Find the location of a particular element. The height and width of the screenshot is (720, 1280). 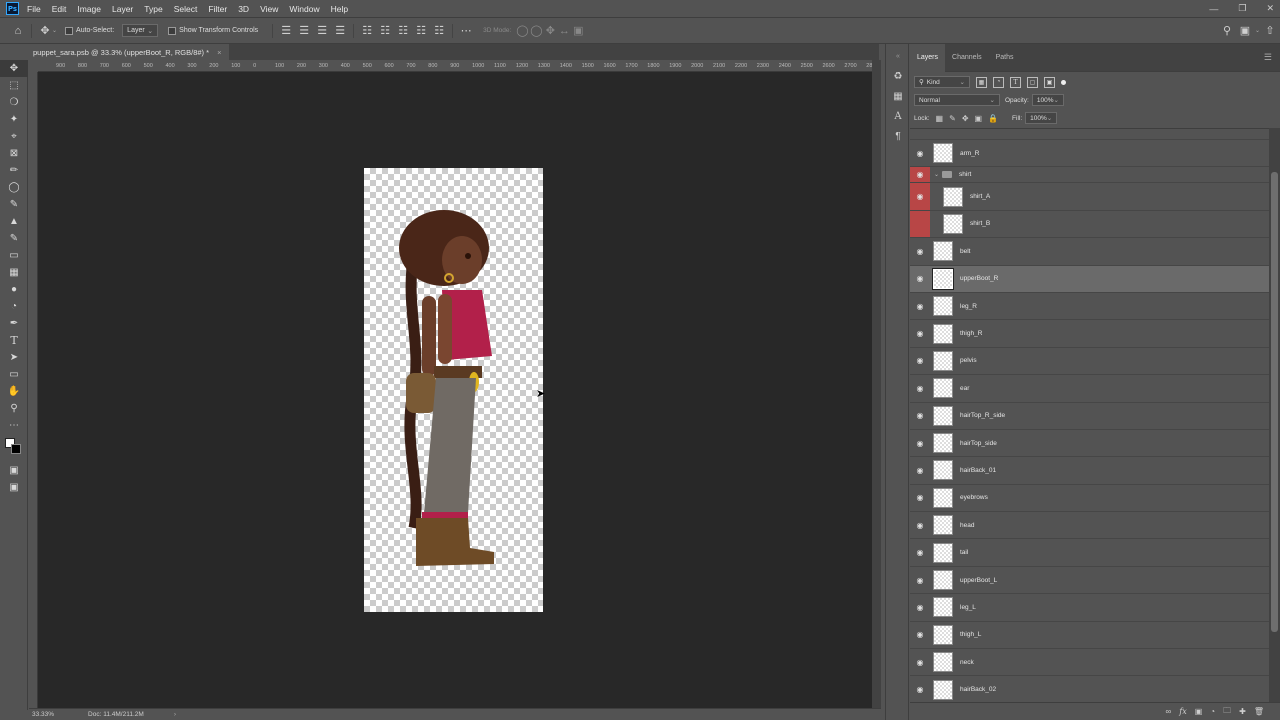

type-filter-icon: T is located at coordinates (1015, 82).